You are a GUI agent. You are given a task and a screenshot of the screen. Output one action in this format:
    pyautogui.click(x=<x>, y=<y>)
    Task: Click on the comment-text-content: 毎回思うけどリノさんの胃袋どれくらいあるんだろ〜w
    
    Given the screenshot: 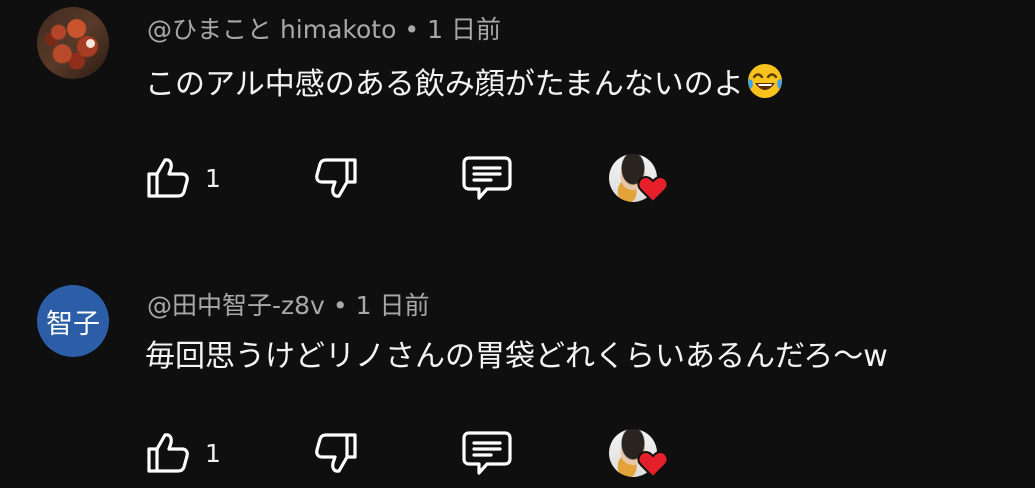 What is the action you would take?
    pyautogui.click(x=516, y=356)
    